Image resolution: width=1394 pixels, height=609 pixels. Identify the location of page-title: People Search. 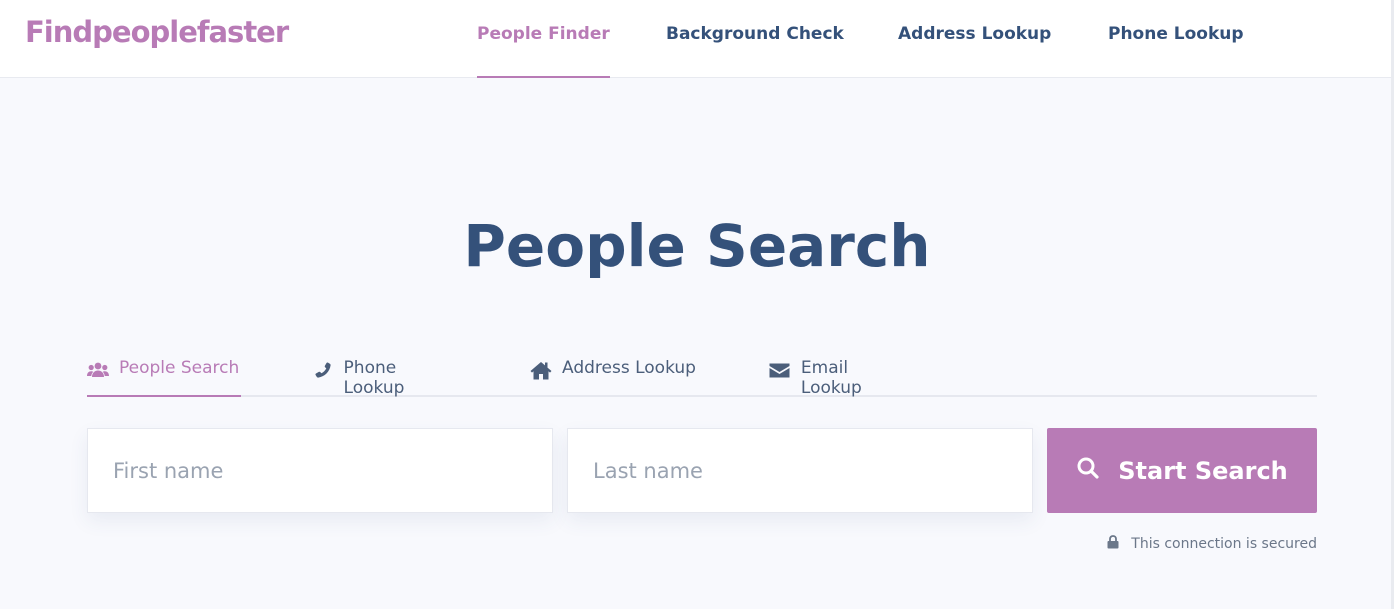
(697, 246).